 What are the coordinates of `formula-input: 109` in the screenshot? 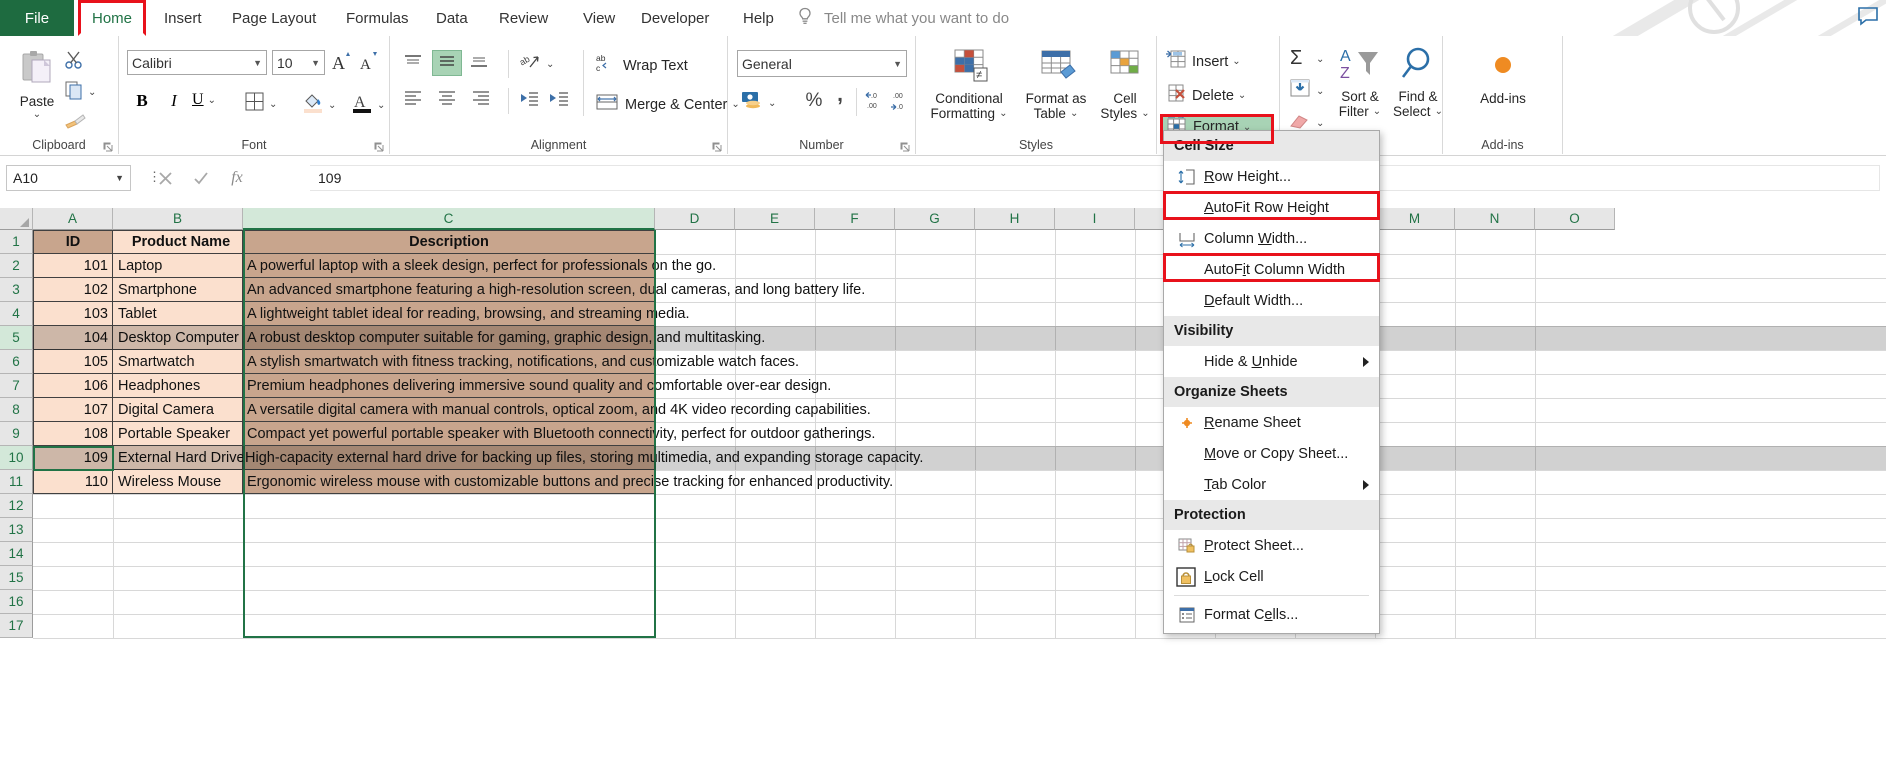 It's located at (1095, 178).